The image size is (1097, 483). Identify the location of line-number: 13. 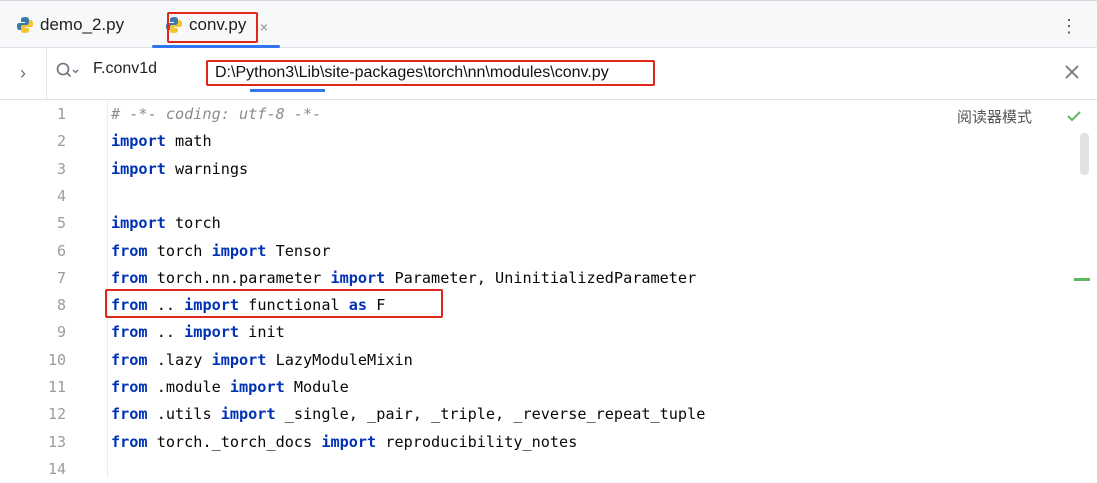
(56, 441).